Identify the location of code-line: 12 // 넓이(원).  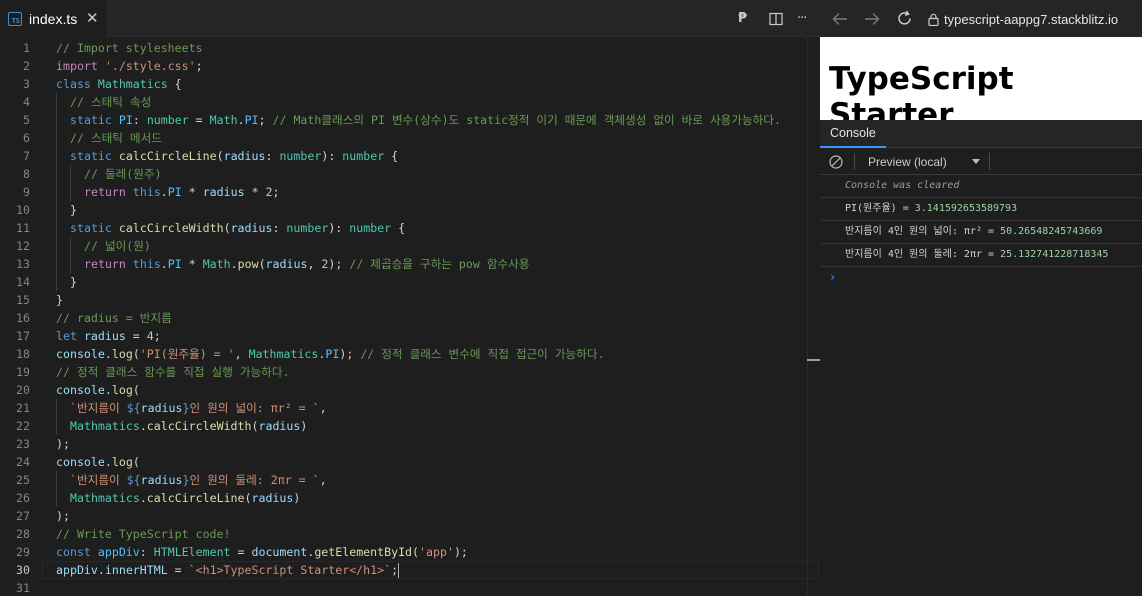
(404, 246).